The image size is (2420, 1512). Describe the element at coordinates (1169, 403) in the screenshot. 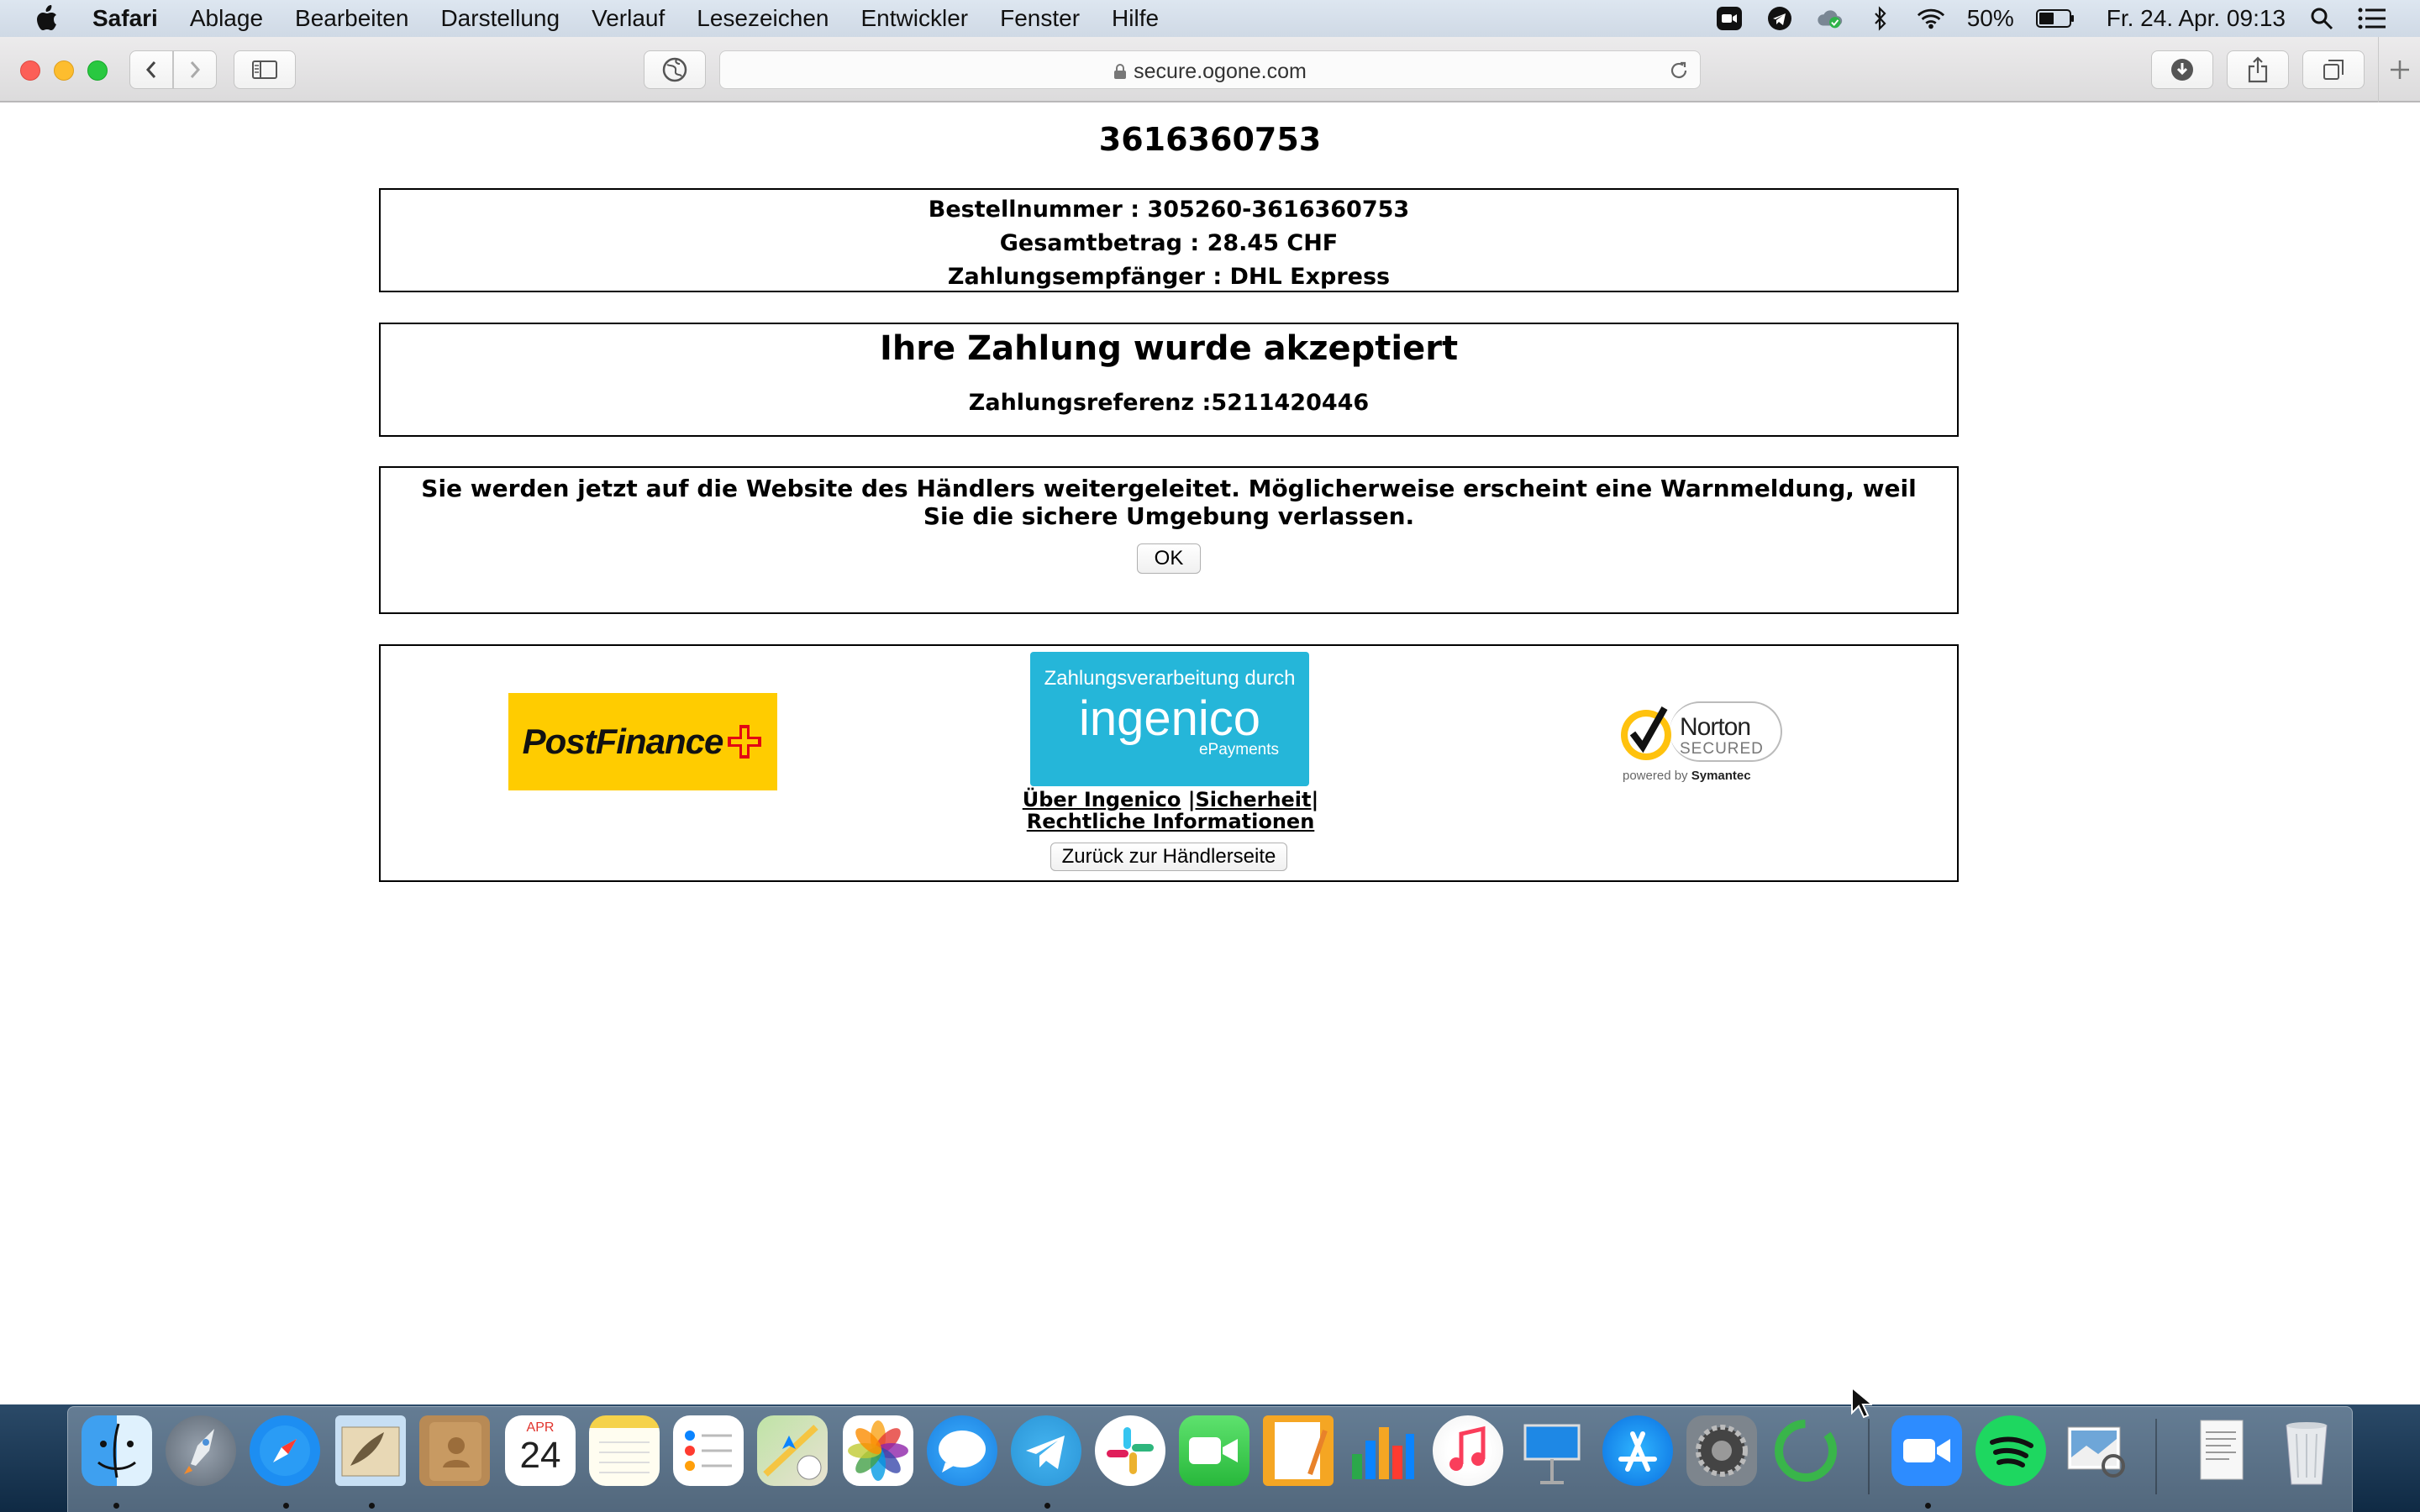

I see `payment-reference: Zahlungsreferenz :5211420446` at that location.